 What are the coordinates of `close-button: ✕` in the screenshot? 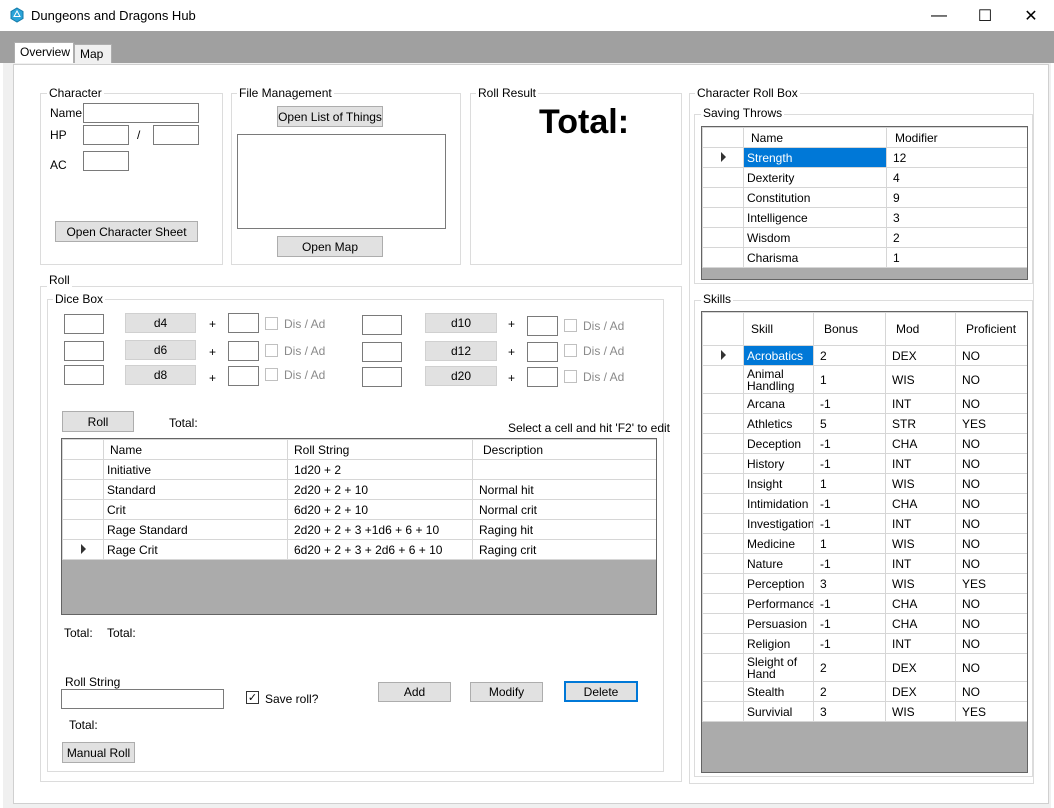 It's located at (1031, 15).